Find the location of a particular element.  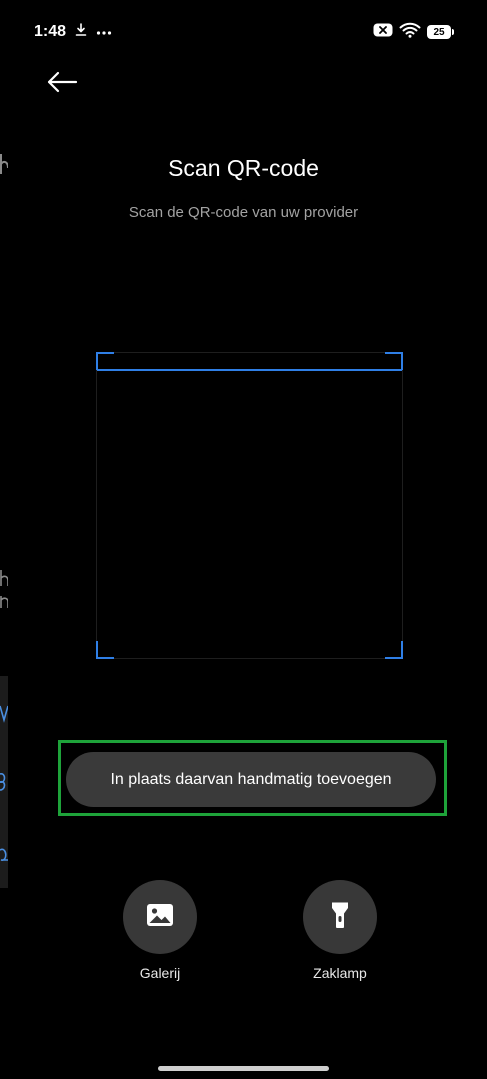

page-subtitle: Scan de QR-code van uw provider is located at coordinates (243, 212).